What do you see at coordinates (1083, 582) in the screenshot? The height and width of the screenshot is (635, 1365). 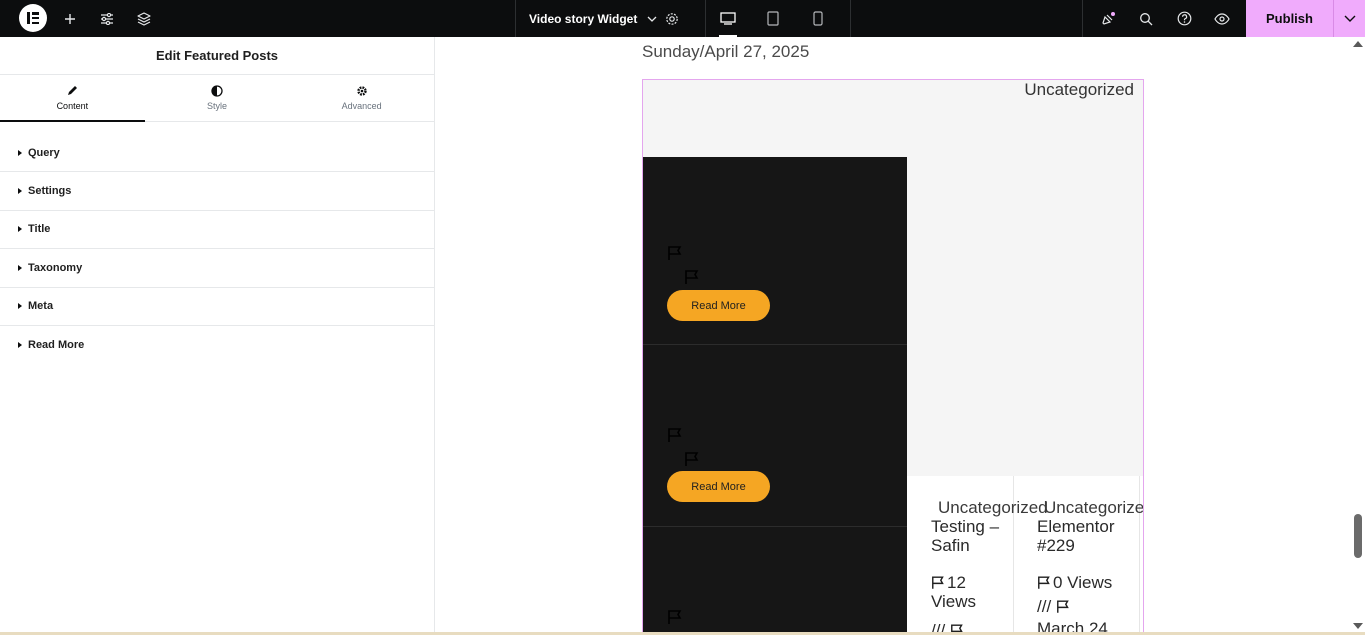 I see `views-count: 0 Views` at bounding box center [1083, 582].